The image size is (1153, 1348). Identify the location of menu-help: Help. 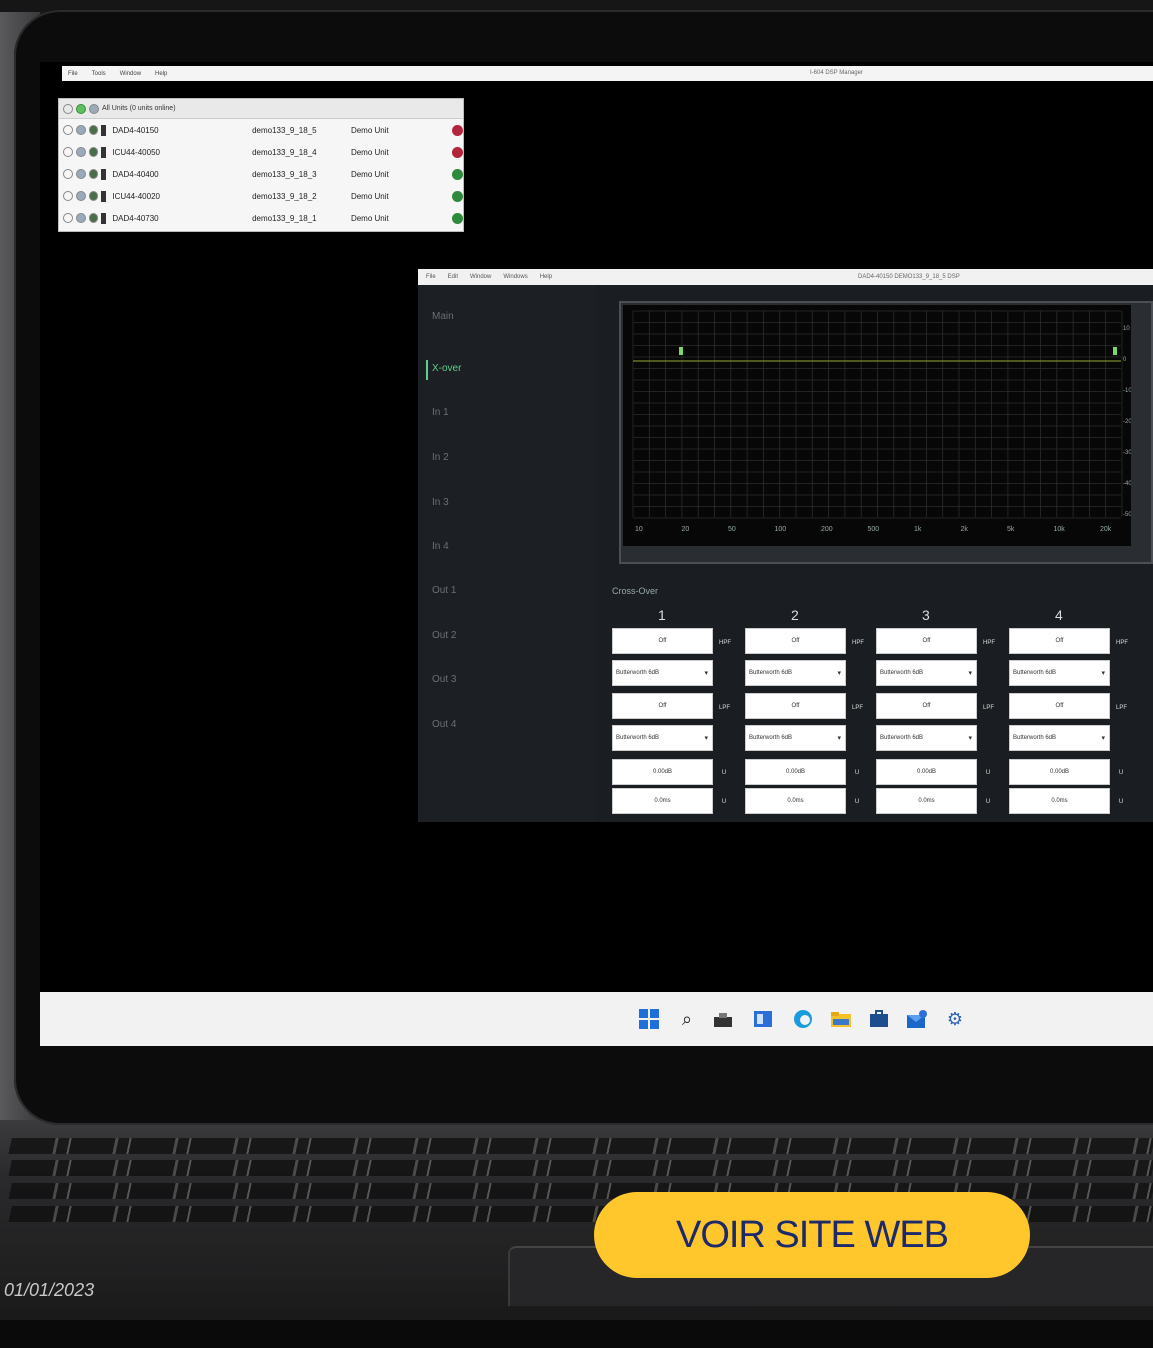
(161, 74).